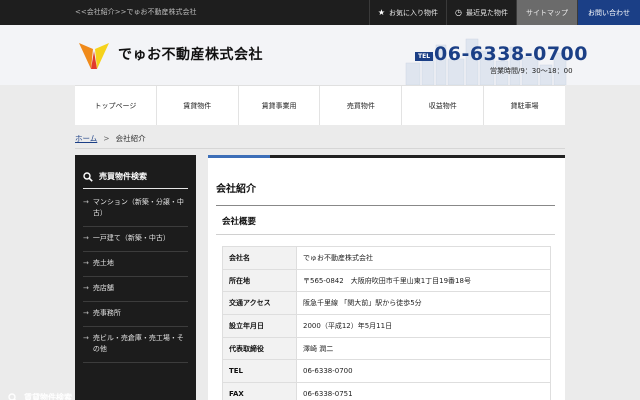 The width and height of the screenshot is (640, 400). What do you see at coordinates (424, 56) in the screenshot?
I see `tel-badge: TEL` at bounding box center [424, 56].